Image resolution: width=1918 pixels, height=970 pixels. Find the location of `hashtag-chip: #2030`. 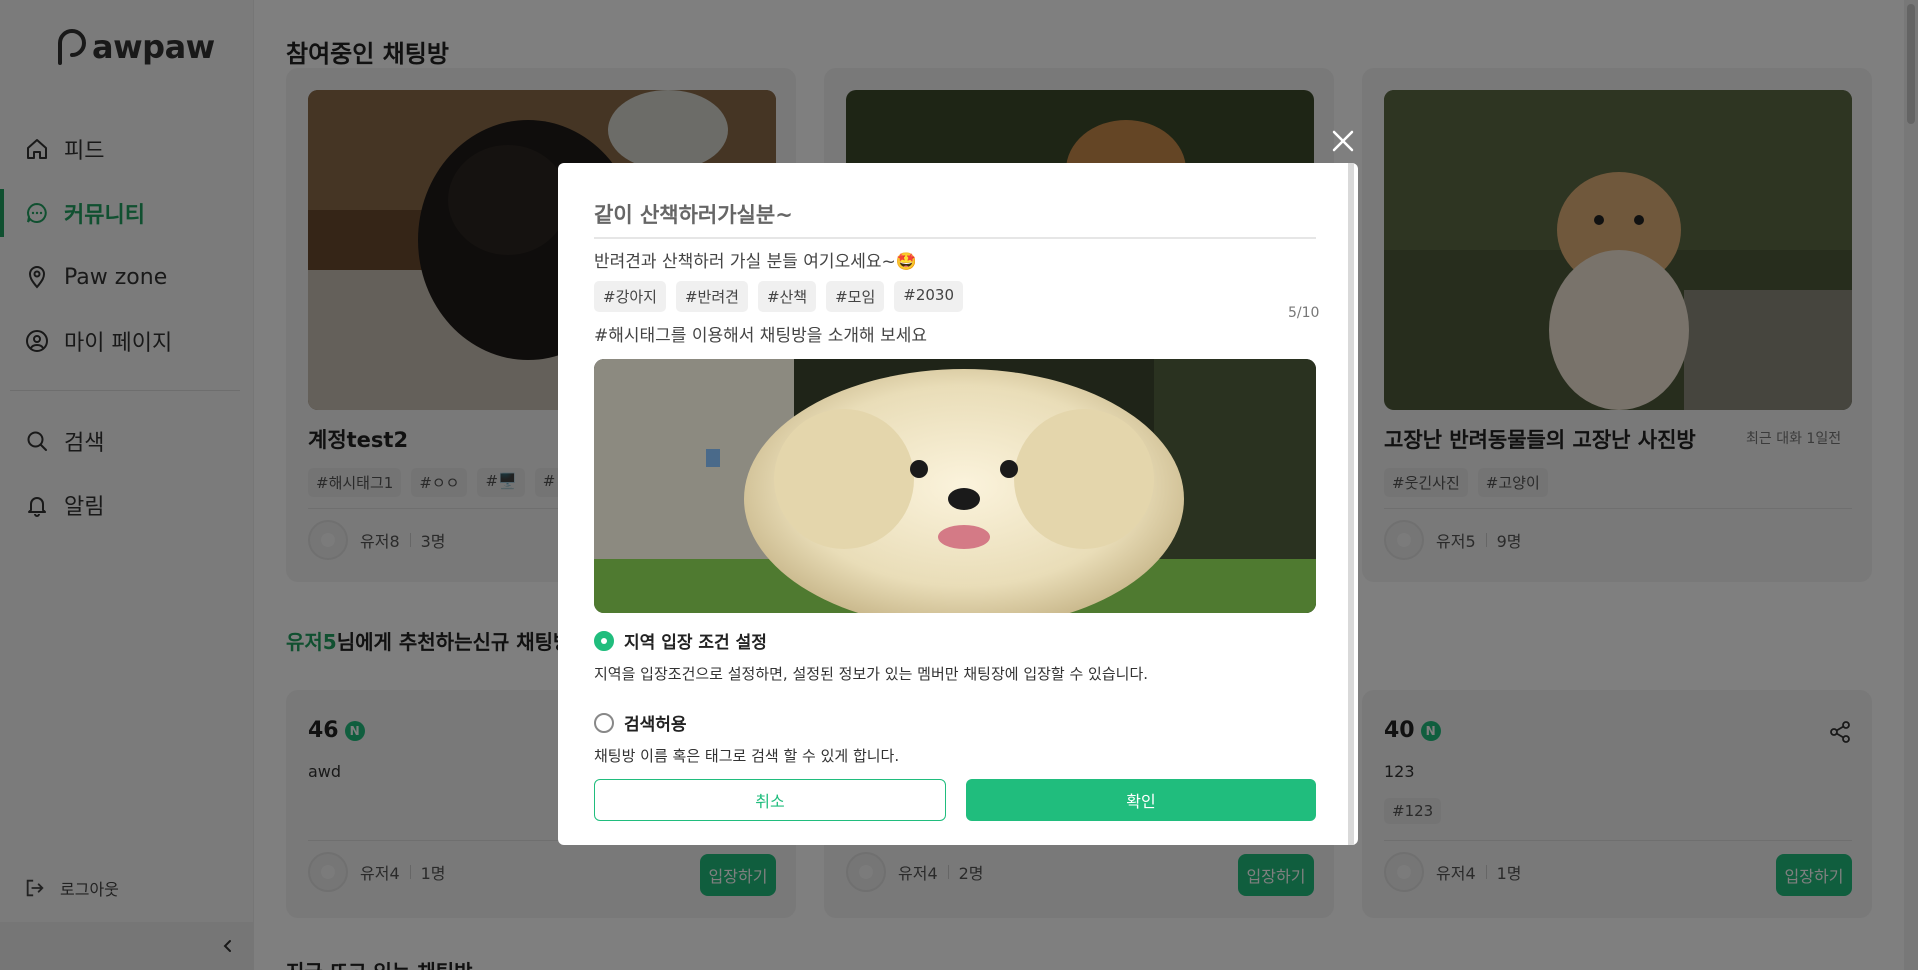

hashtag-chip: #2030 is located at coordinates (929, 296).